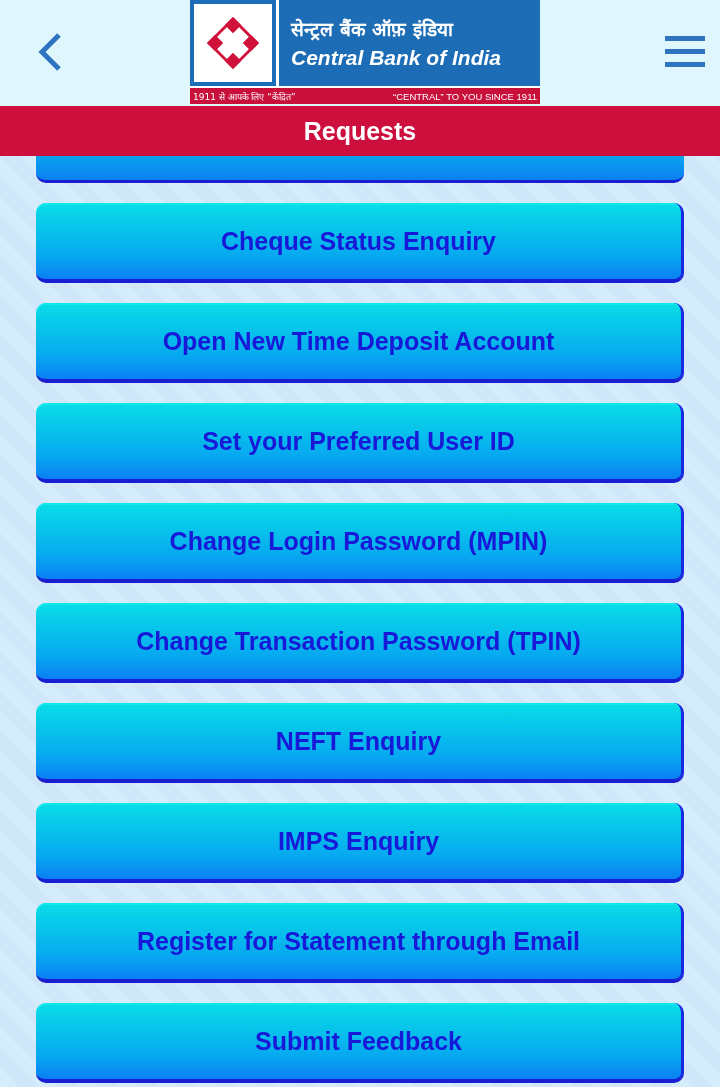 This screenshot has height=1087, width=720. Describe the element at coordinates (360, 443) in the screenshot. I see `request-button: Set your Preferred User ID` at that location.